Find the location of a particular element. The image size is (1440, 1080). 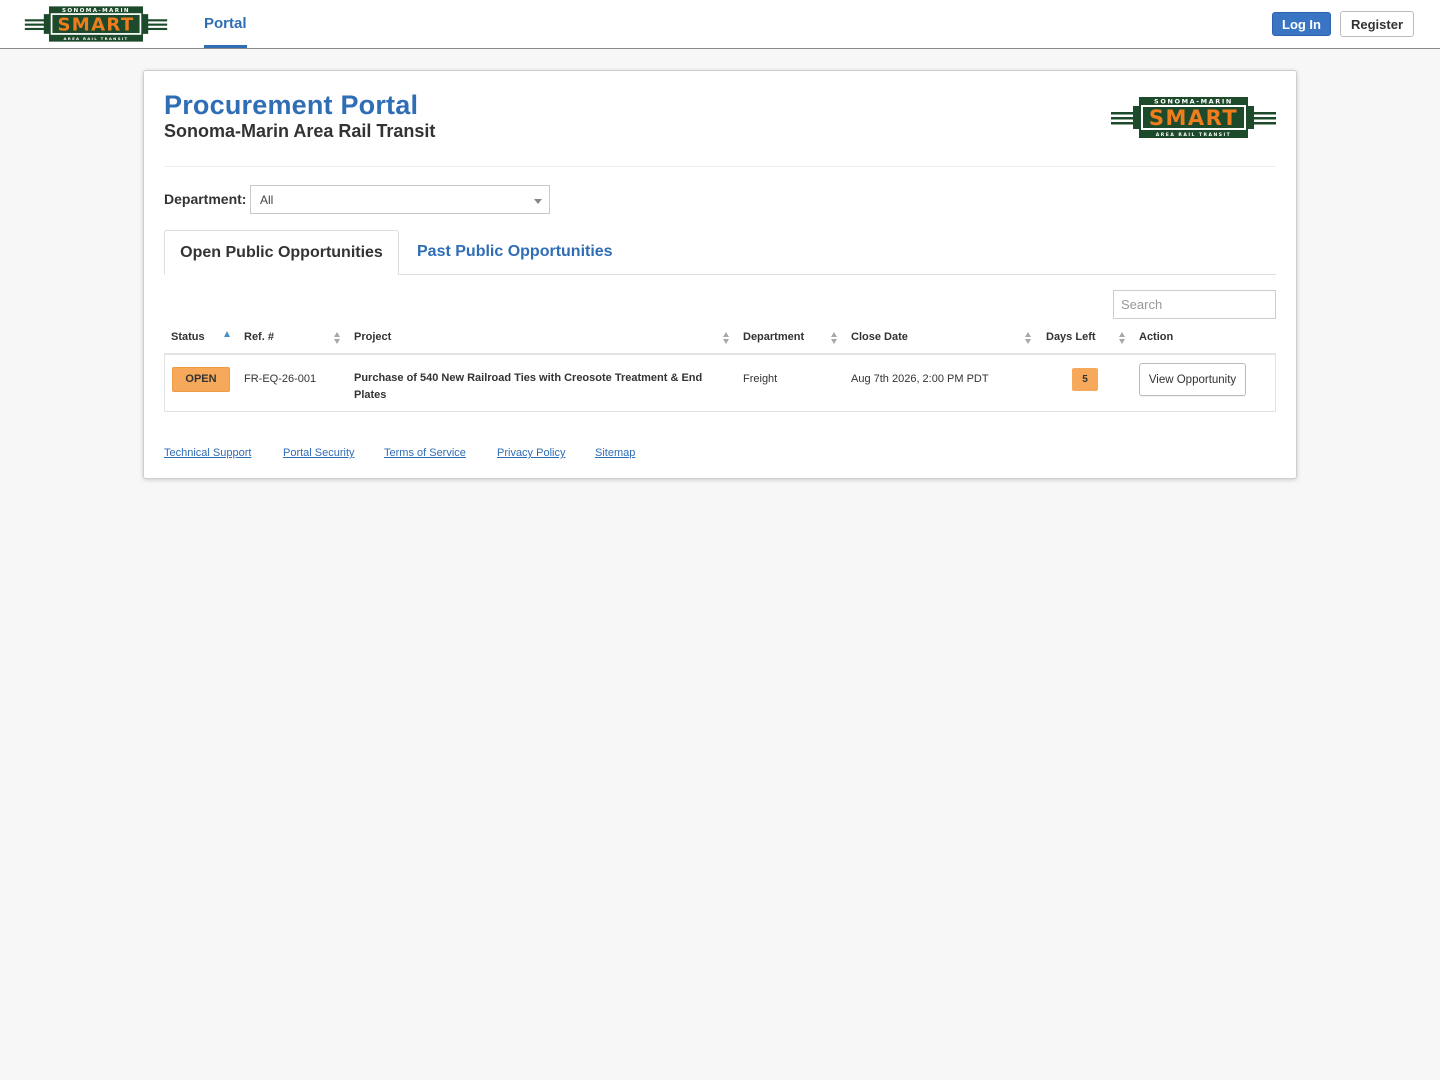

department-select-value: All is located at coordinates (267, 200).